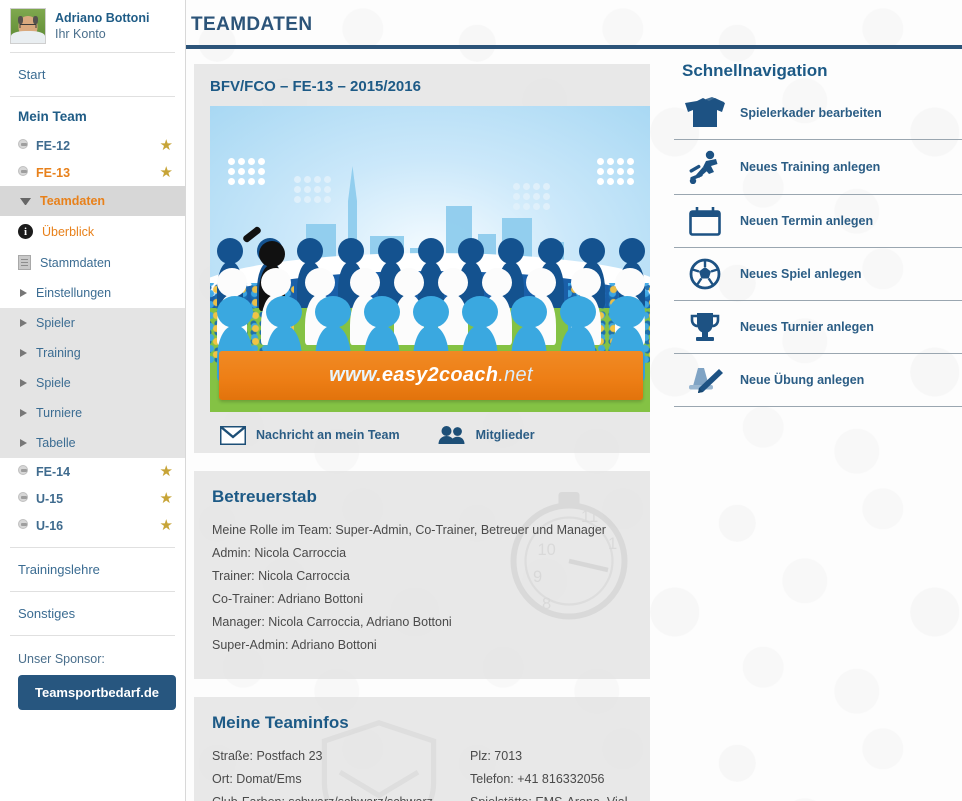 Image resolution: width=962 pixels, height=801 pixels. What do you see at coordinates (279, 553) in the screenshot?
I see `betreuerstab-row: Admin: Nicola Carroccia` at bounding box center [279, 553].